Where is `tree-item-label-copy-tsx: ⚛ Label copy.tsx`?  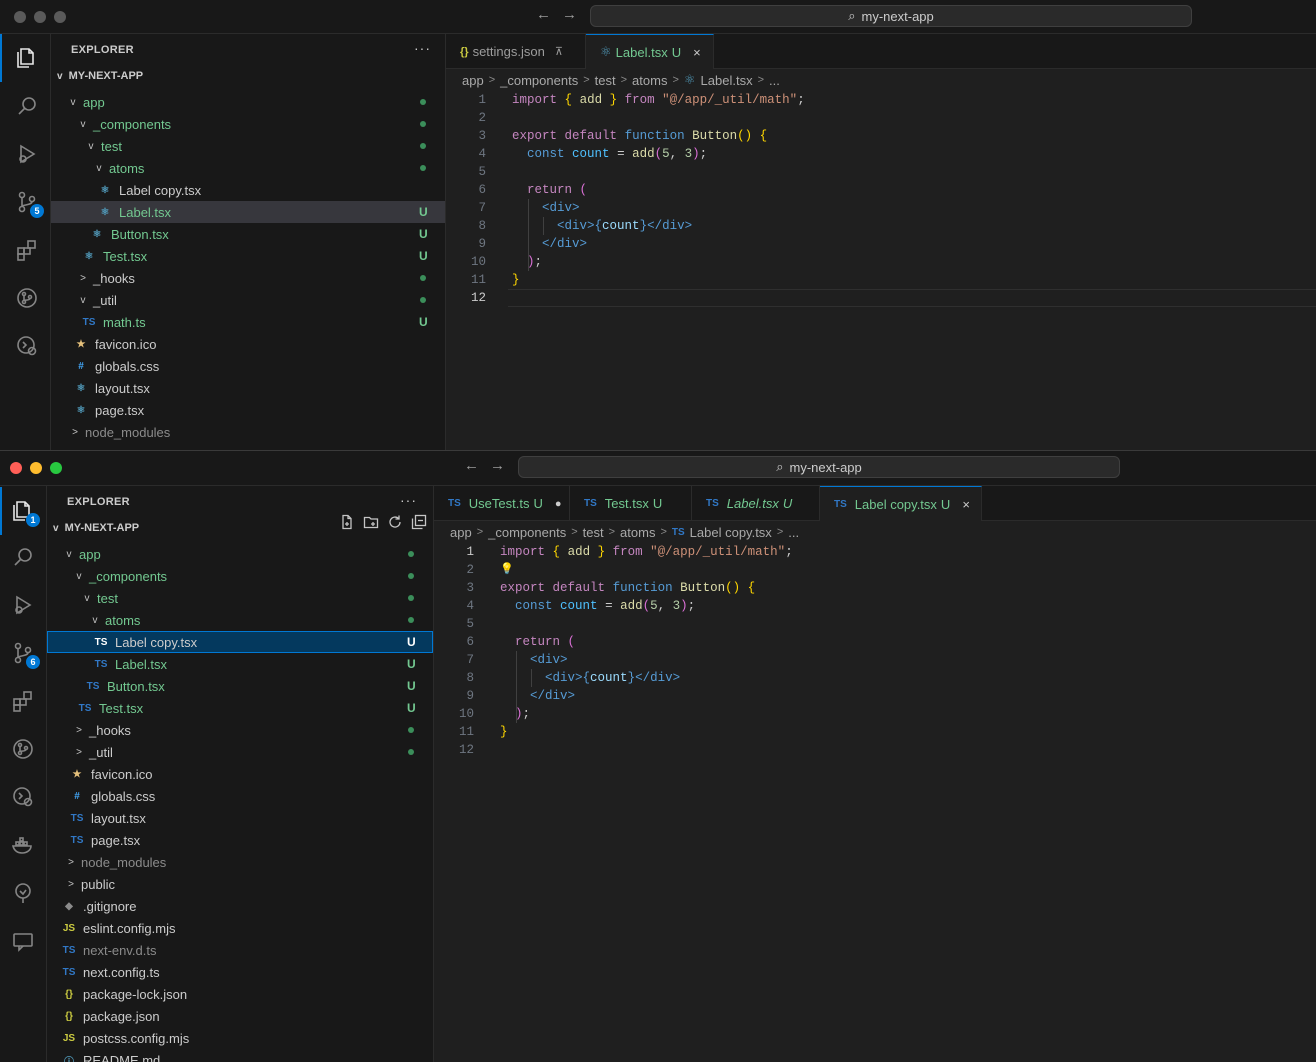
tree-item-label-copy-tsx: ⚛ Label copy.tsx is located at coordinates (248, 190).